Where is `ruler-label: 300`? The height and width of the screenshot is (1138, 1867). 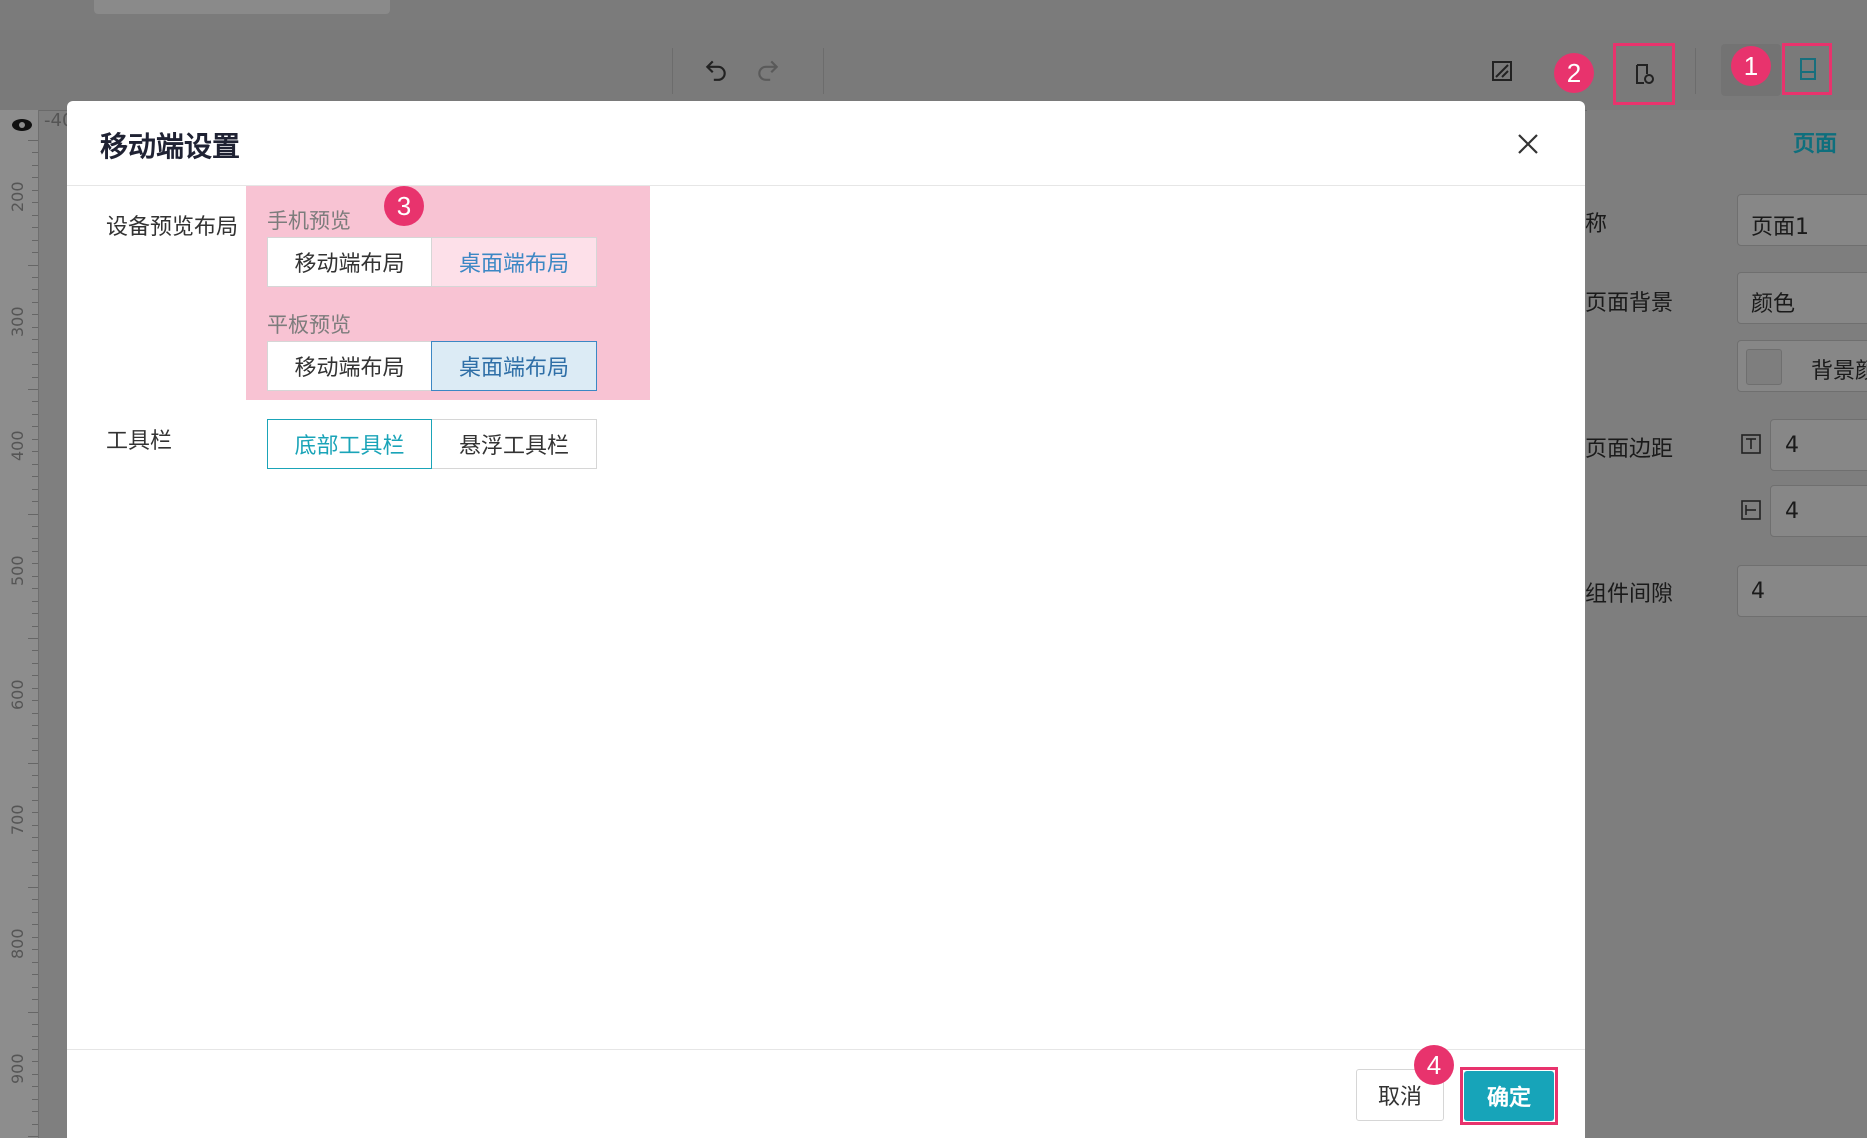
ruler-label: 300 is located at coordinates (17, 321).